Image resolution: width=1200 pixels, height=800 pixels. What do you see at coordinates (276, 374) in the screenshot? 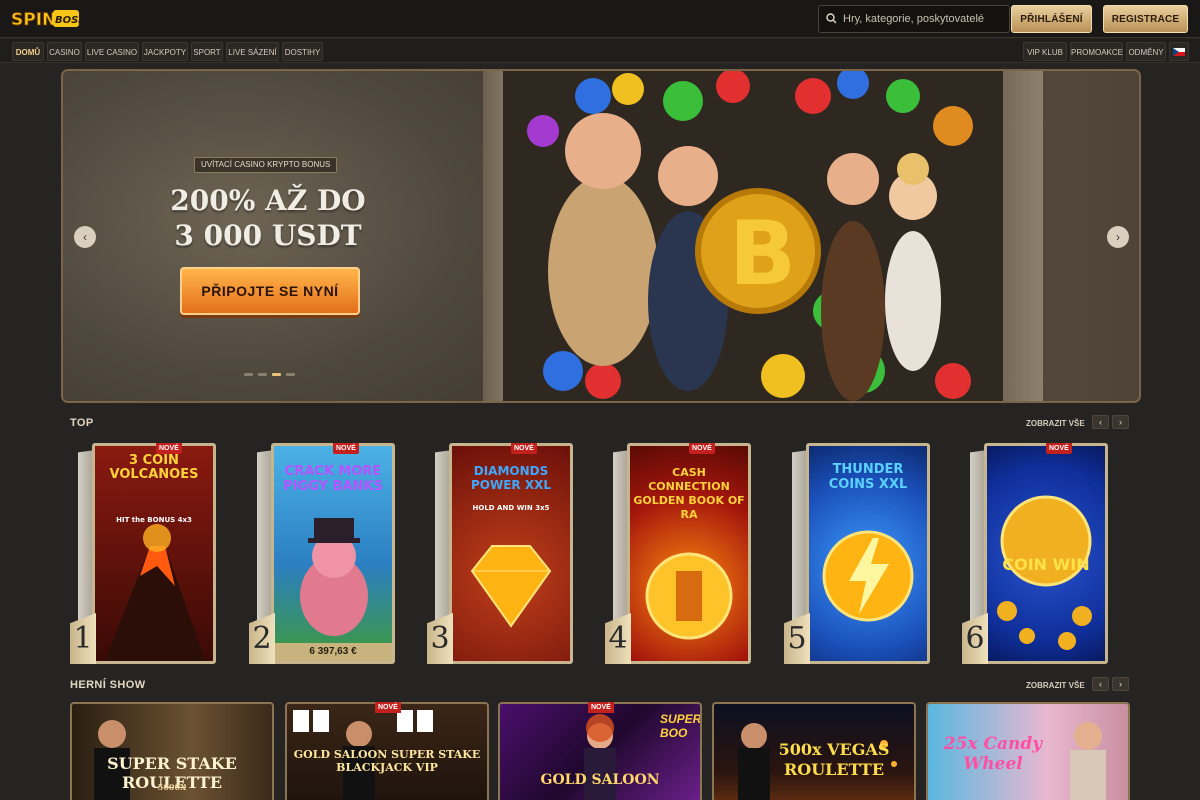
I see `carousel-dot-active` at bounding box center [276, 374].